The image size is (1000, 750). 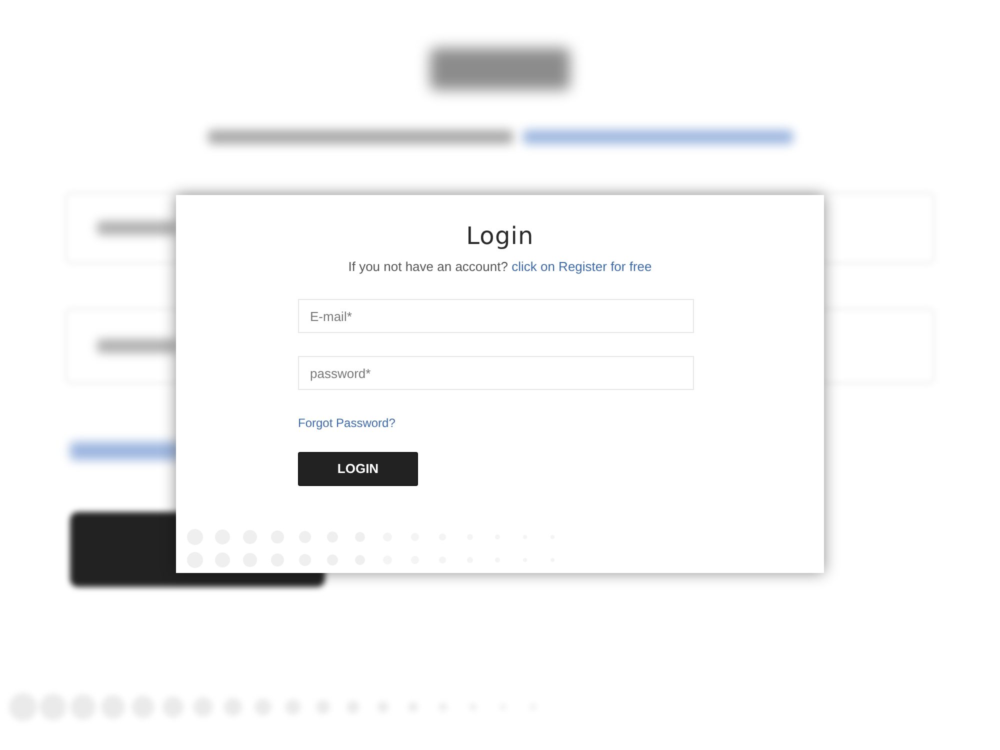 I want to click on input-field: E-mail*, so click(x=496, y=316).